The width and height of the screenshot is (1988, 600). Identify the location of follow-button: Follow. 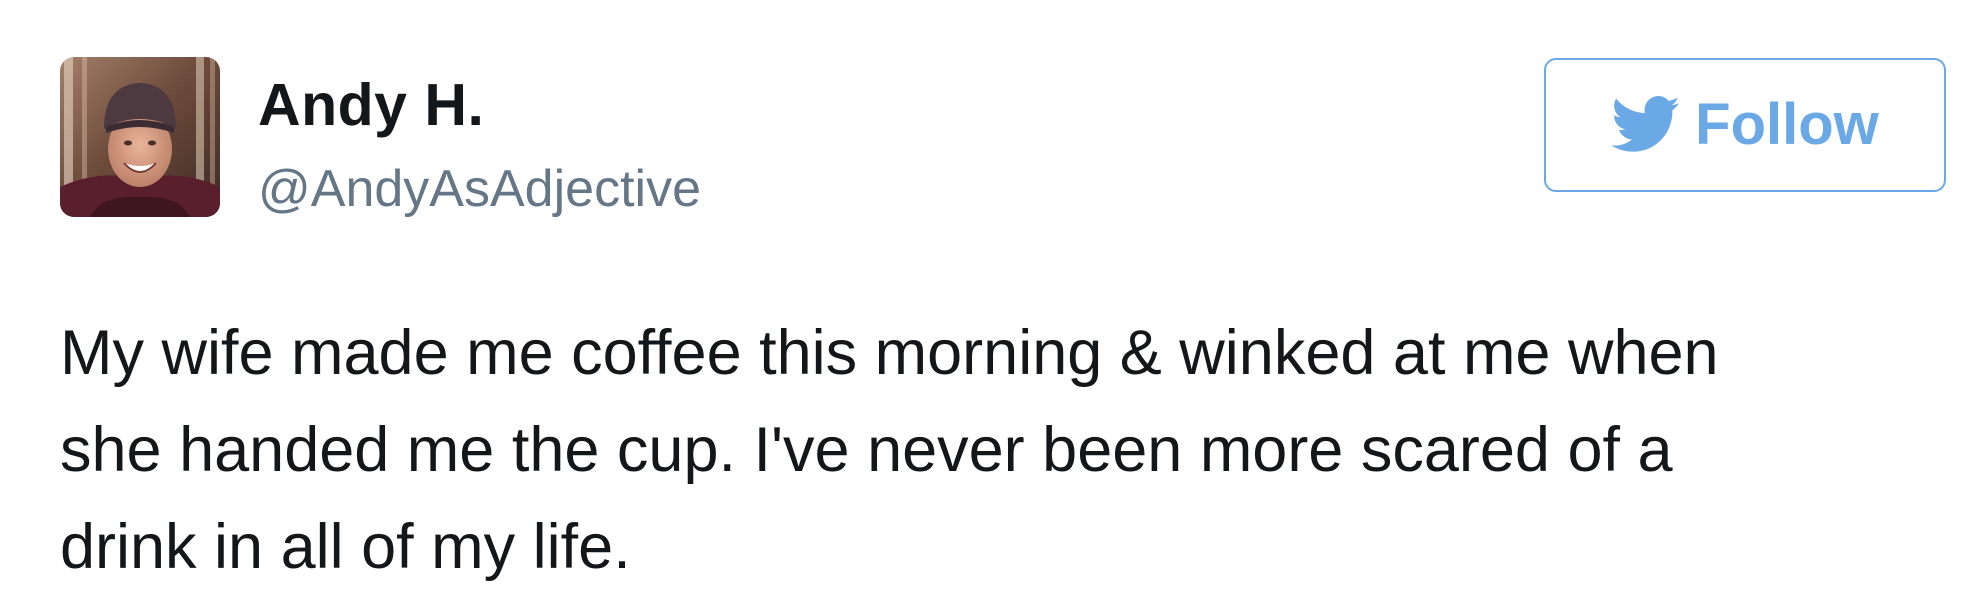
(1745, 125).